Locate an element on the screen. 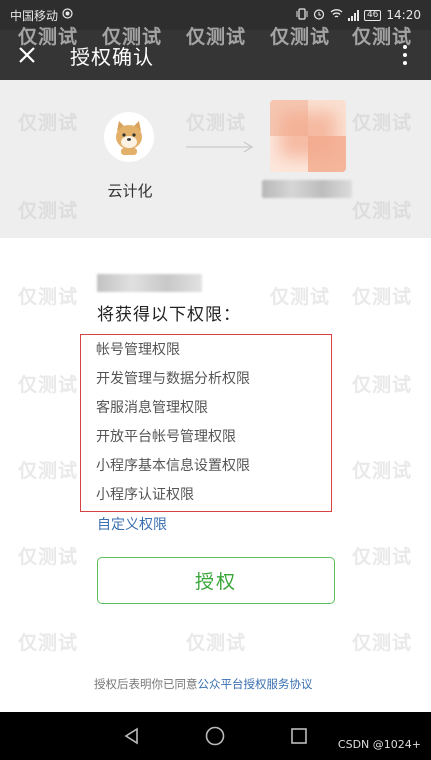 This screenshot has width=431, height=760. clock-label: 14:20 is located at coordinates (403, 15).